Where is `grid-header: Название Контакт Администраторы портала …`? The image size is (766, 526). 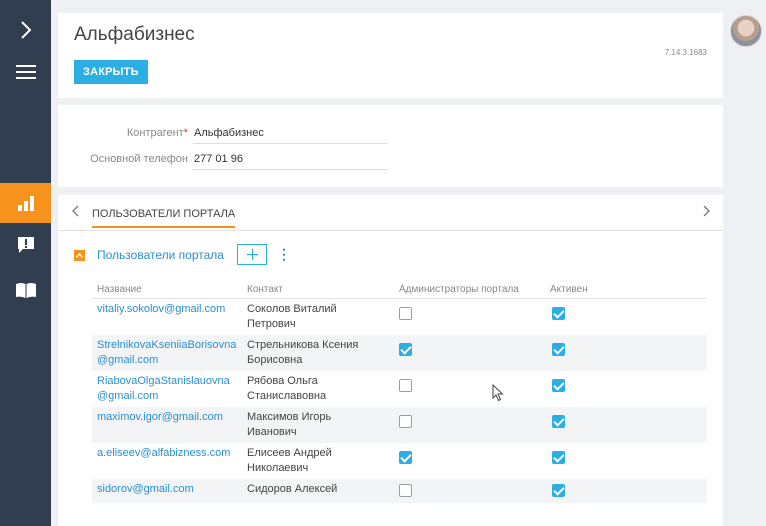
grid-header: Название Контакт Администраторы портала … is located at coordinates (399, 289).